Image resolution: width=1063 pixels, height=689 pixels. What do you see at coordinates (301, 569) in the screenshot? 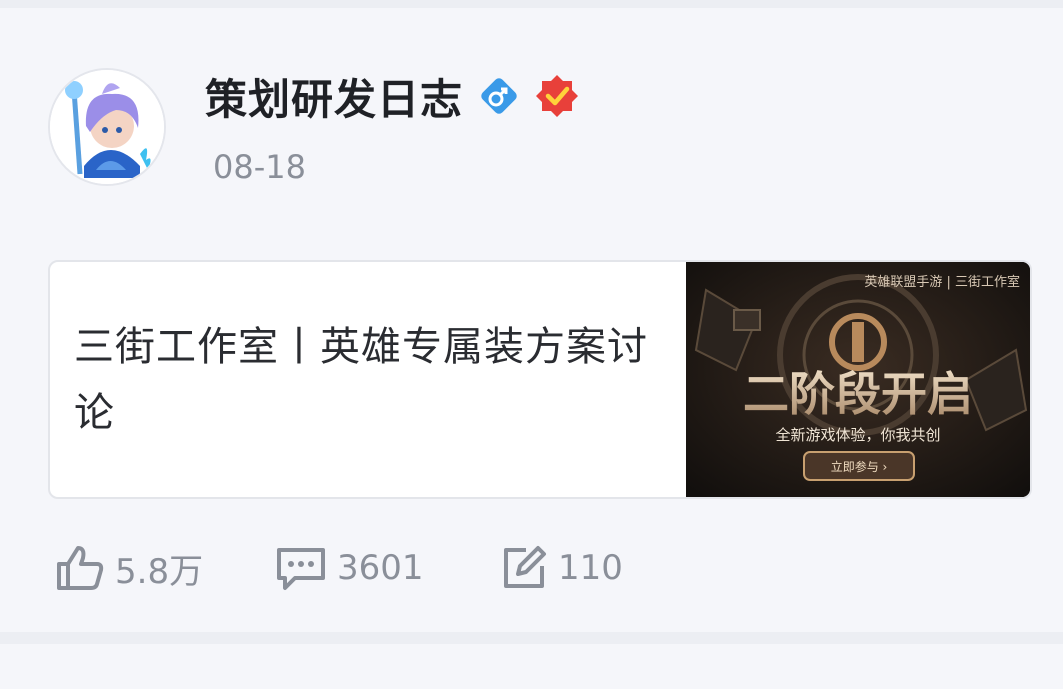
I see `comment-icon` at bounding box center [301, 569].